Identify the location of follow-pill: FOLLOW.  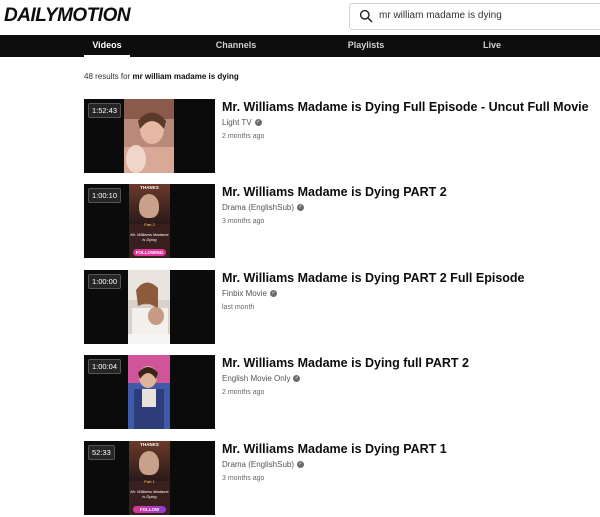
(149, 509).